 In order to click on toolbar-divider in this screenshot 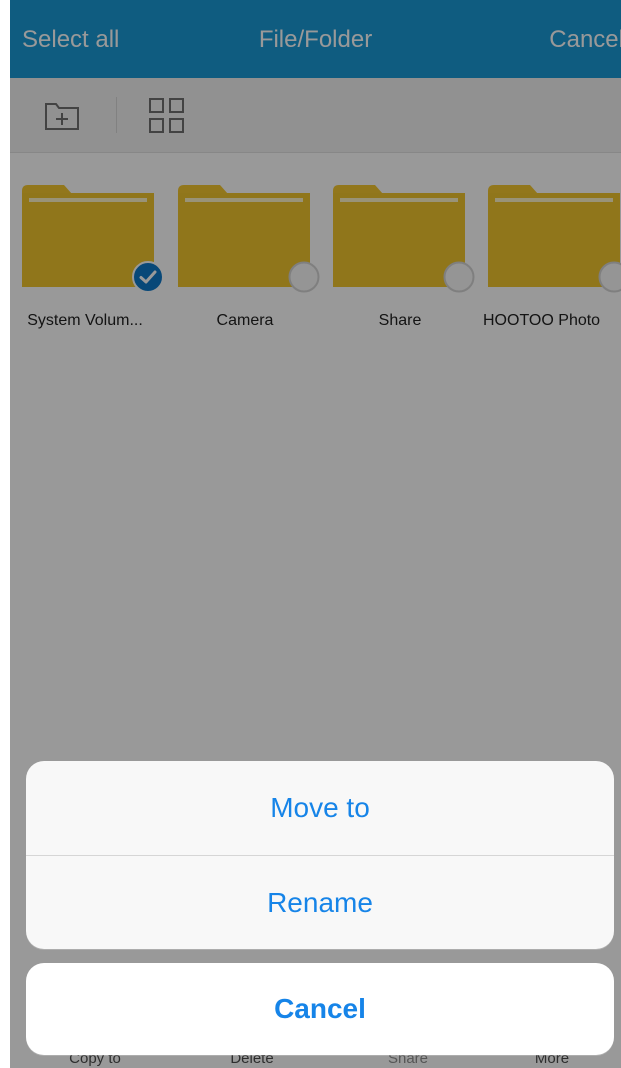, I will do `click(116, 115)`.